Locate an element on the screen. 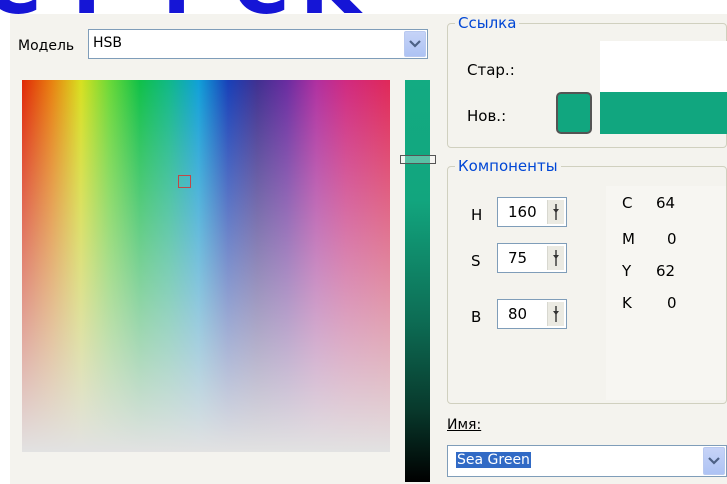  old-color-label: Стар.: is located at coordinates (491, 70).